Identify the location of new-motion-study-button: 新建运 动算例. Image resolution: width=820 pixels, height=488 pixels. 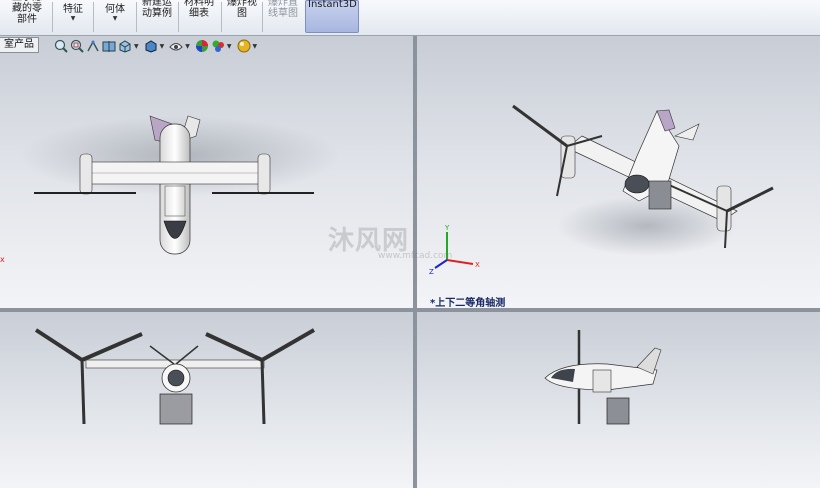
(157, 15).